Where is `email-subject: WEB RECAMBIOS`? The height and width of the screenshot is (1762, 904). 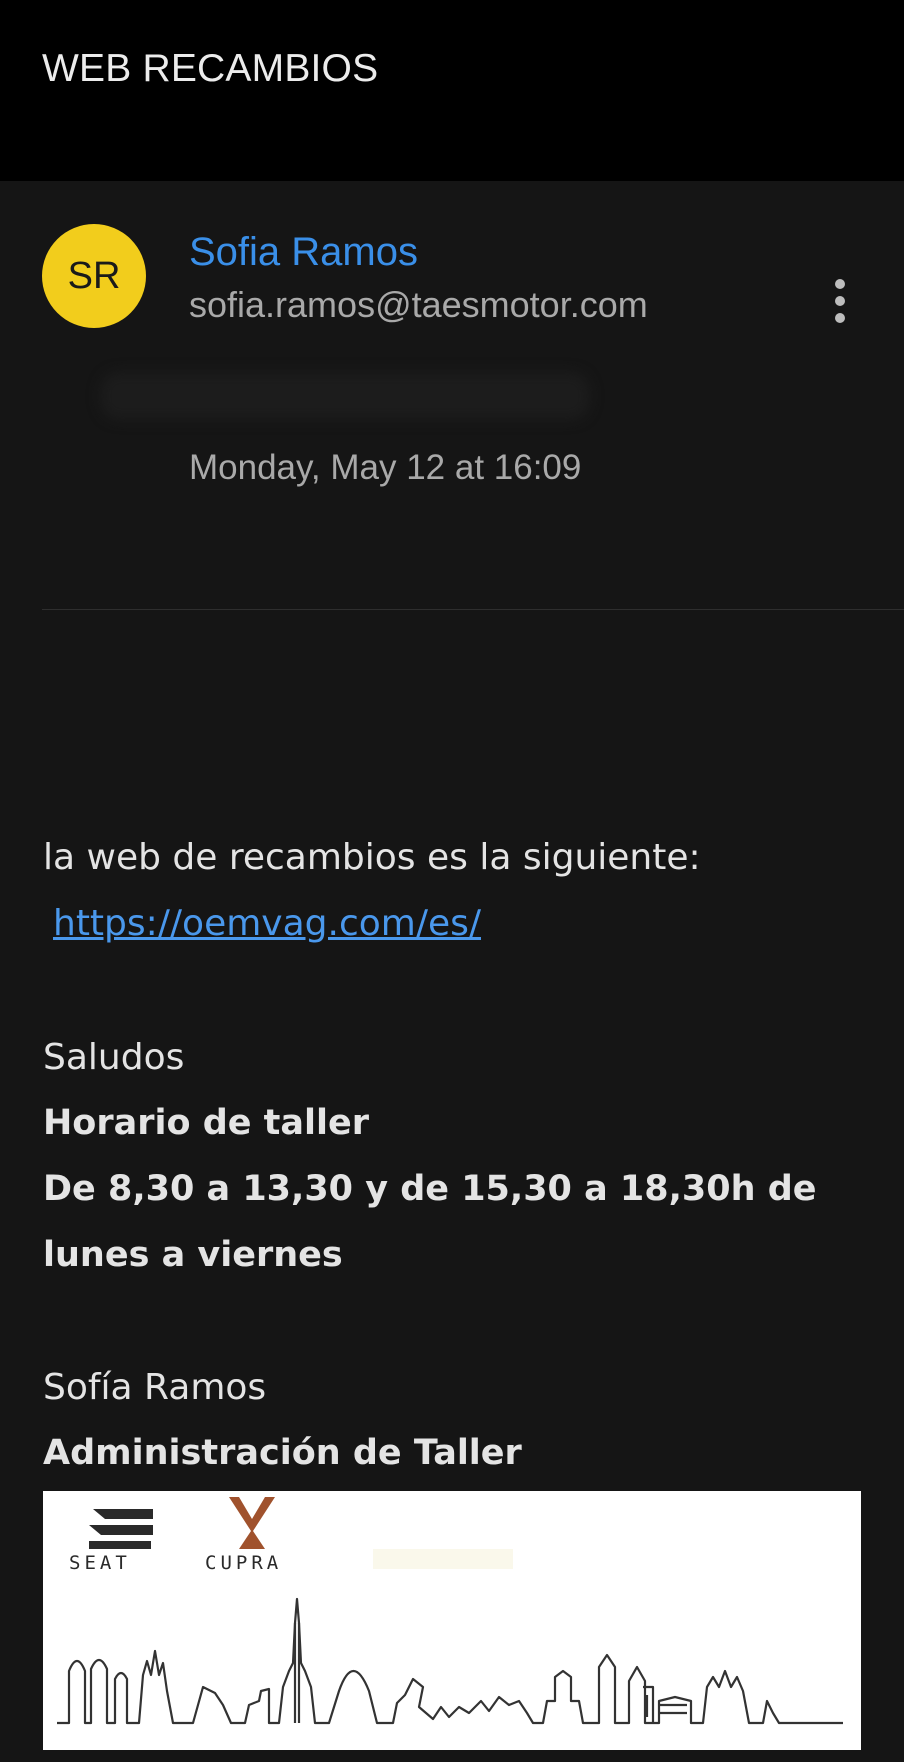 email-subject: WEB RECAMBIOS is located at coordinates (210, 68).